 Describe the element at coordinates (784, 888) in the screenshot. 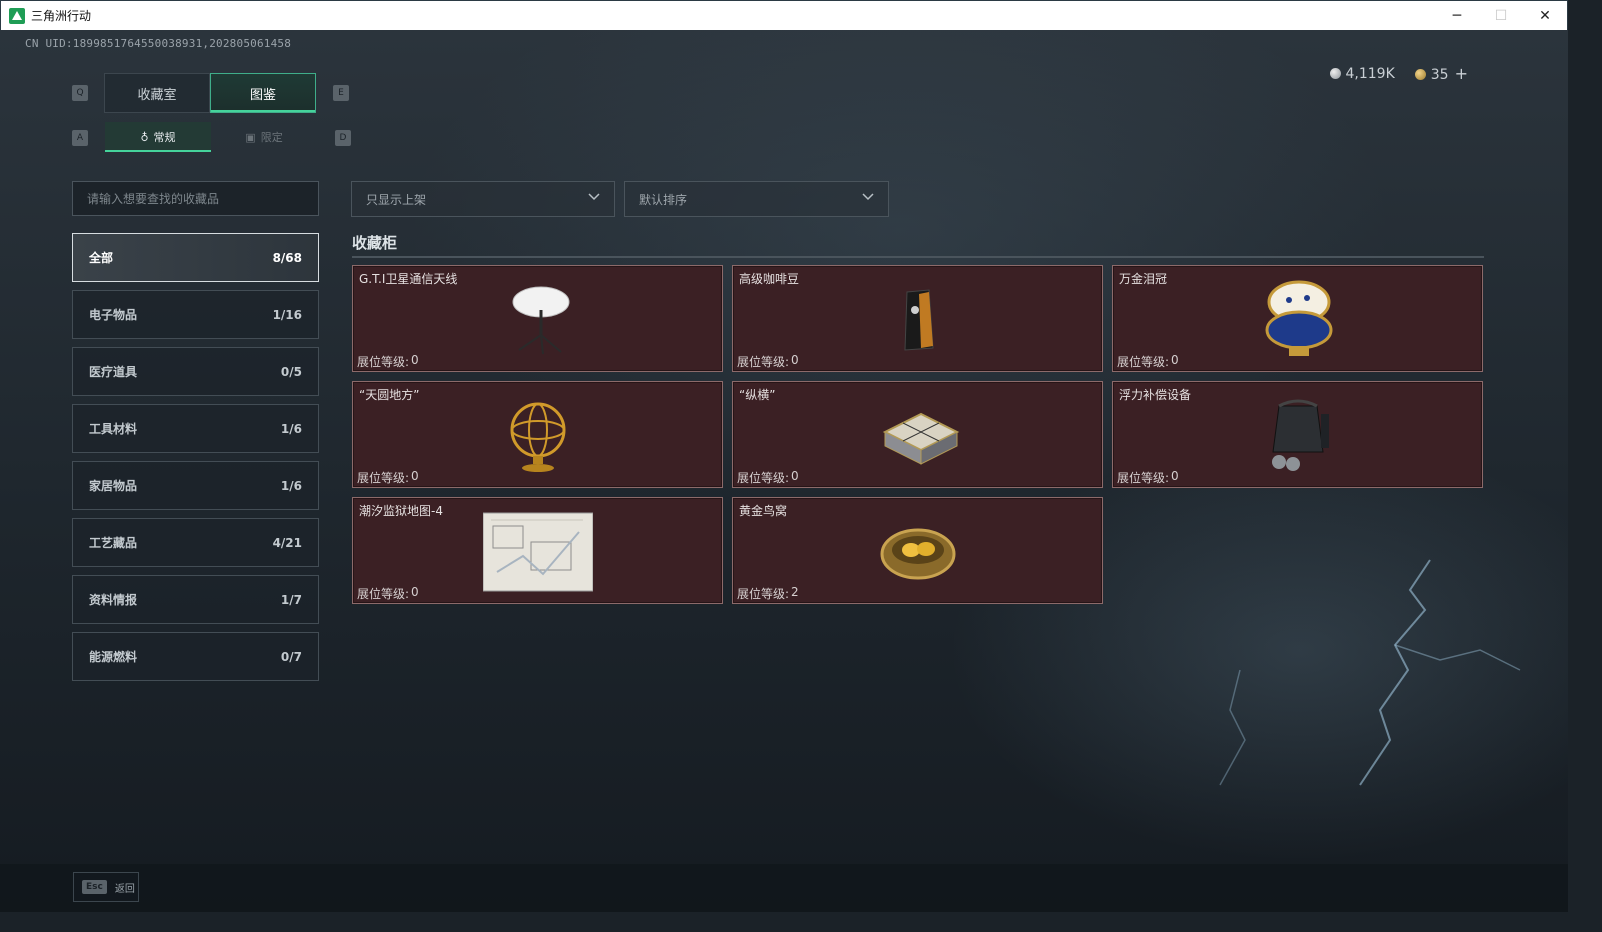

I see `bottom-bar` at that location.